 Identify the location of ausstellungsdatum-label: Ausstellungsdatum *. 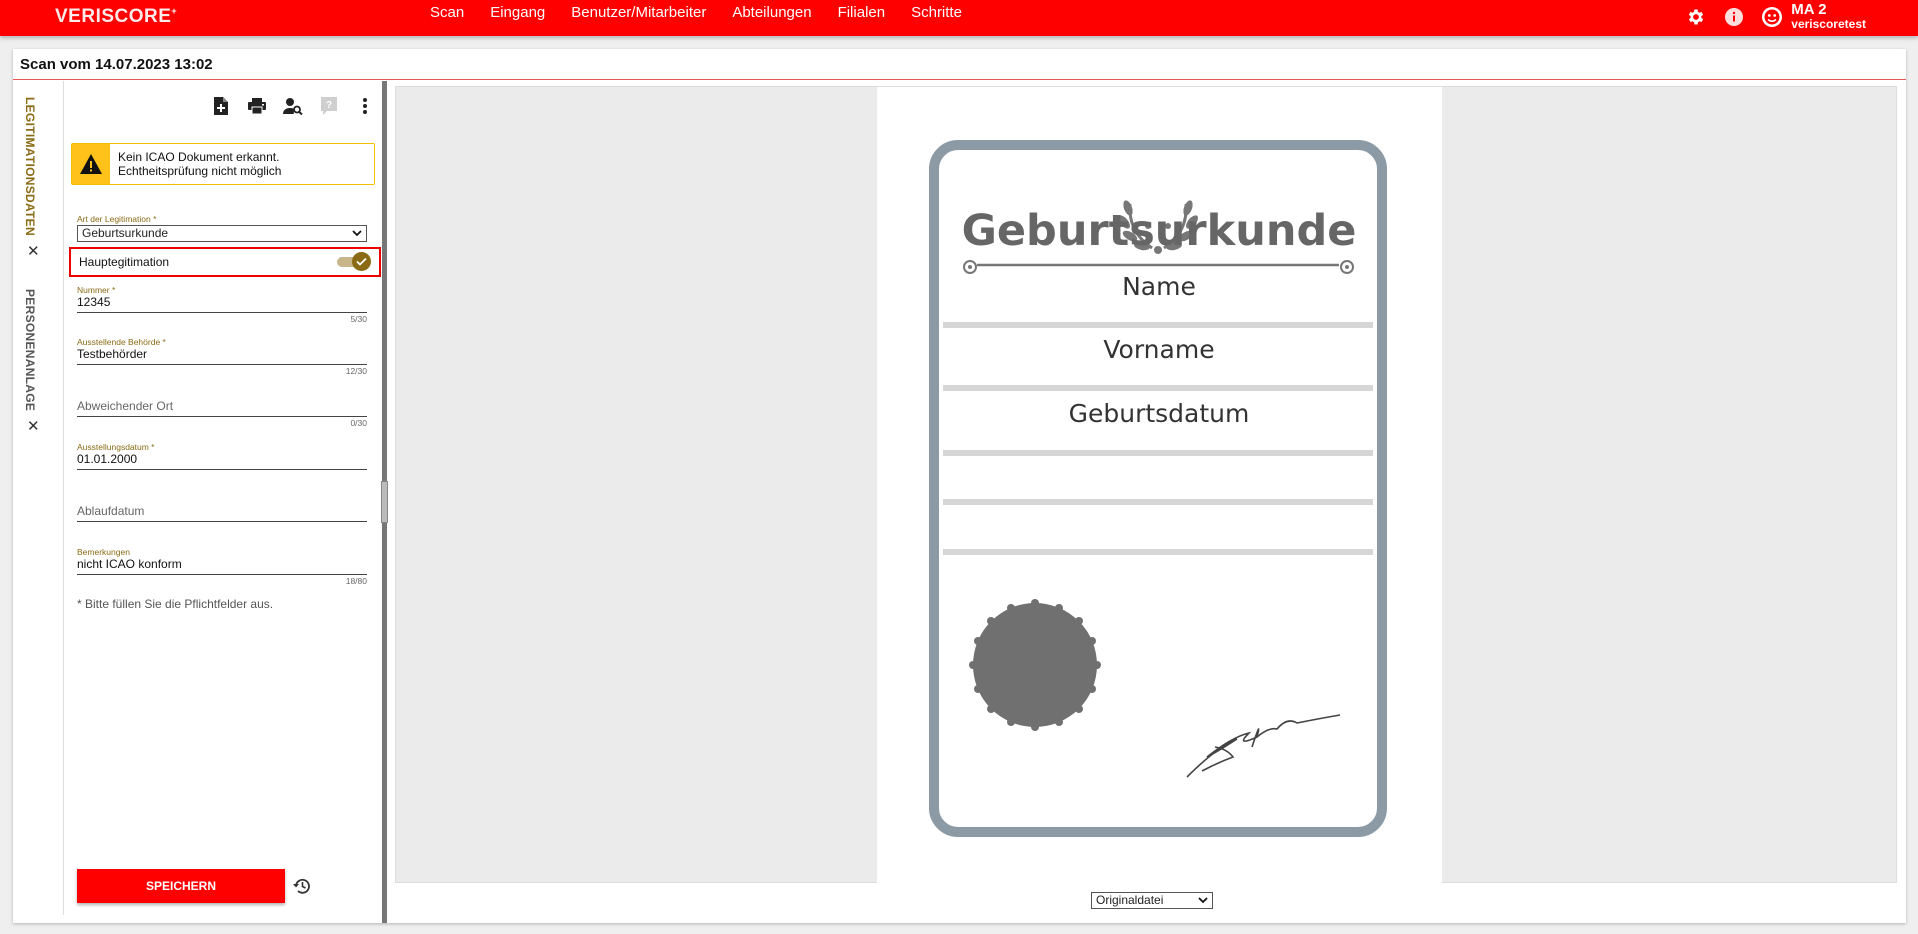
(116, 447).